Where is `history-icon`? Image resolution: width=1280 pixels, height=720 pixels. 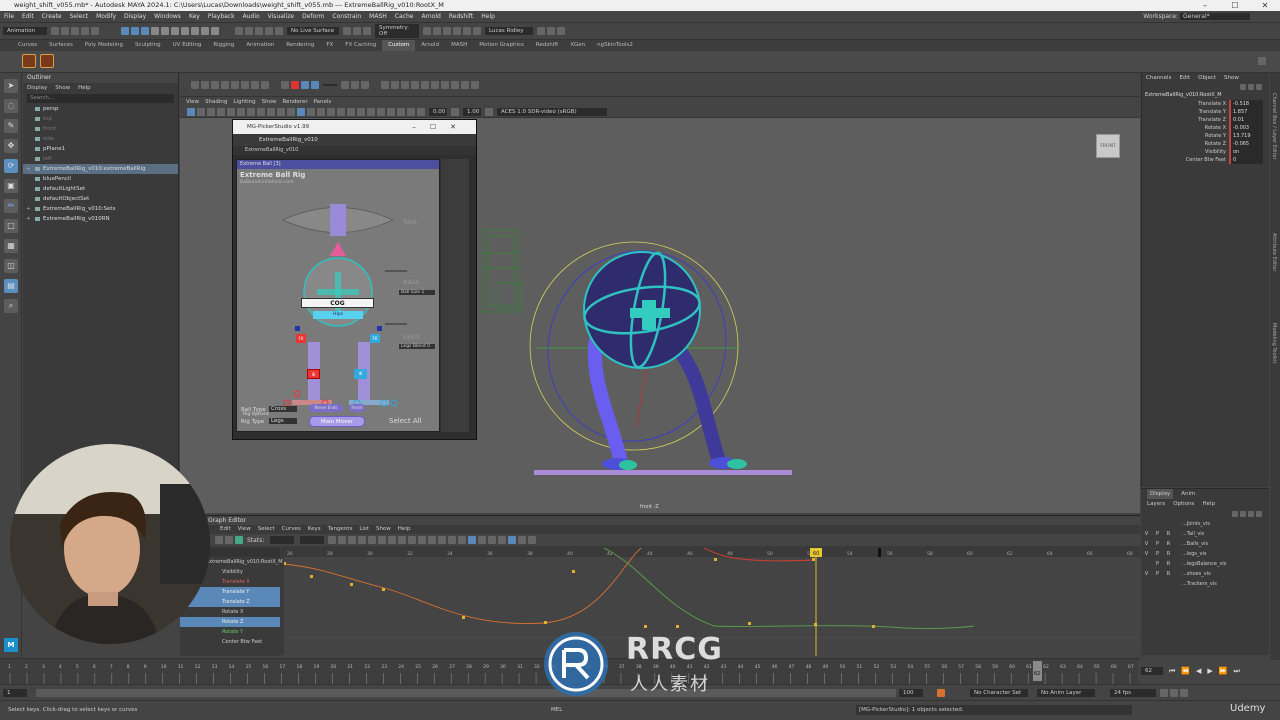
history-icon is located at coordinates (347, 31).